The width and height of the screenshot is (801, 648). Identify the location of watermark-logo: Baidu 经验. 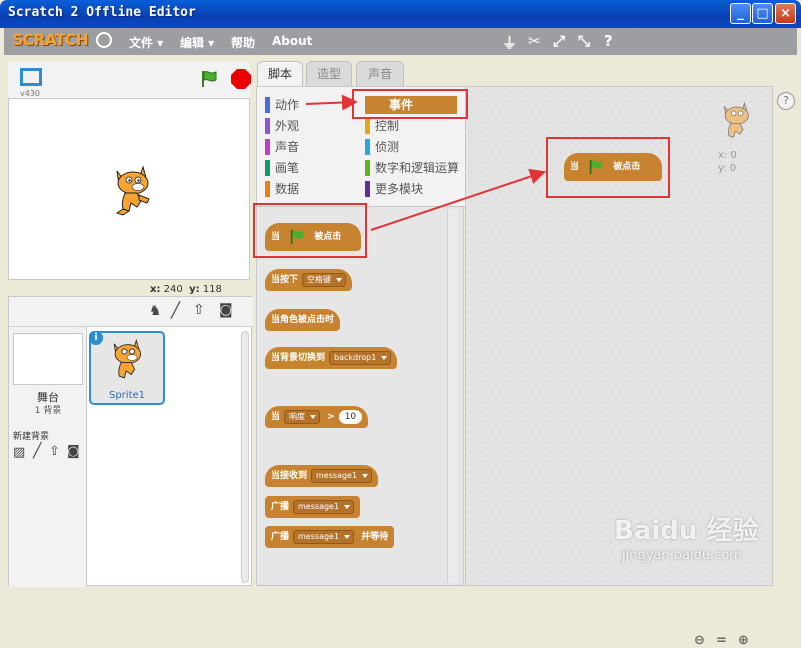
(686, 531).